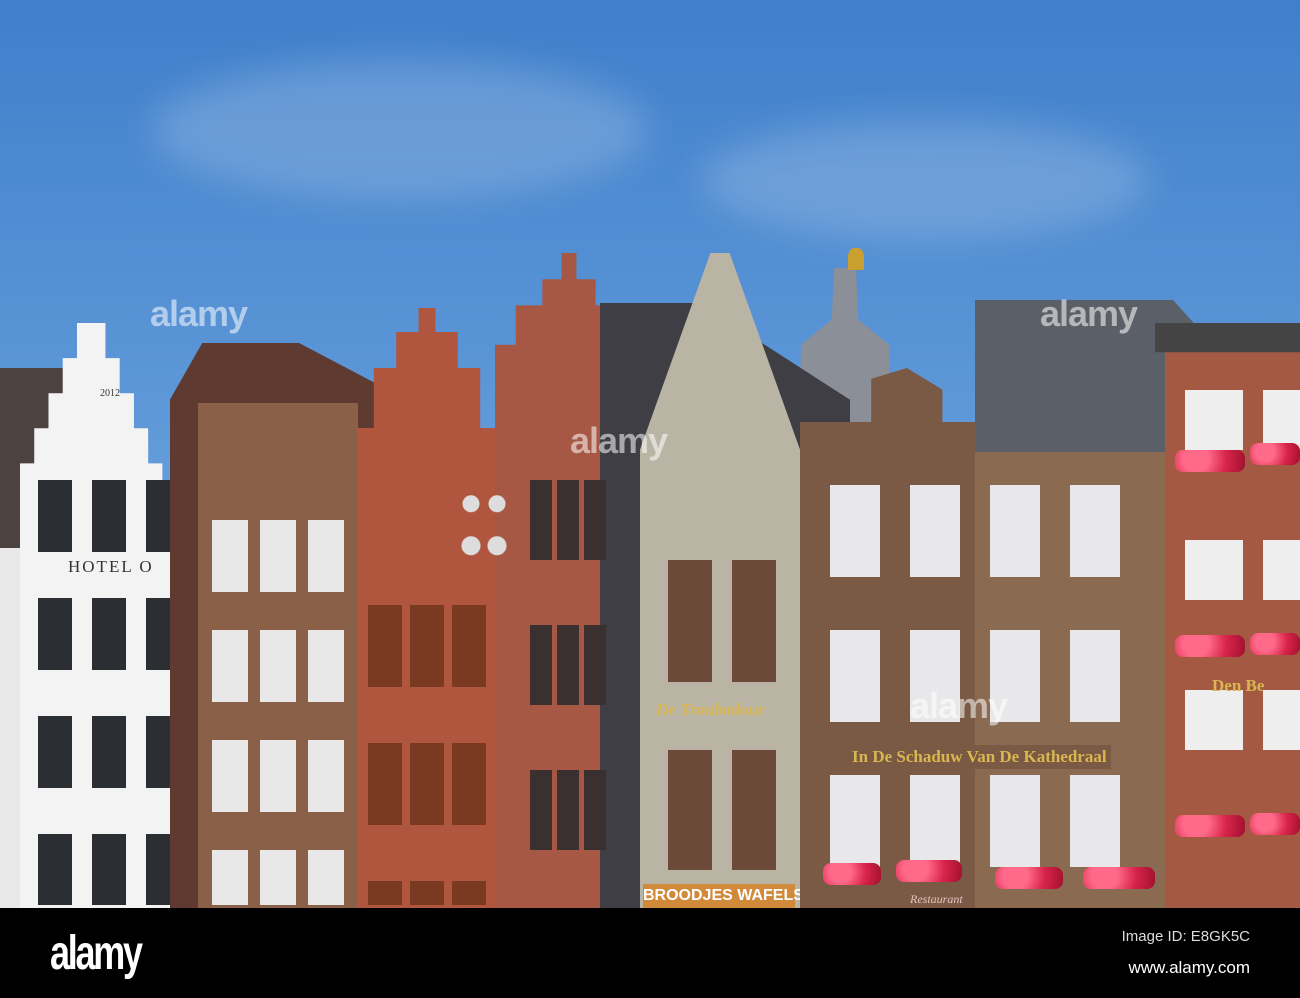 The width and height of the screenshot is (1300, 998). What do you see at coordinates (723, 896) in the screenshot?
I see `shop-sign: BROODJES WAFELS` at bounding box center [723, 896].